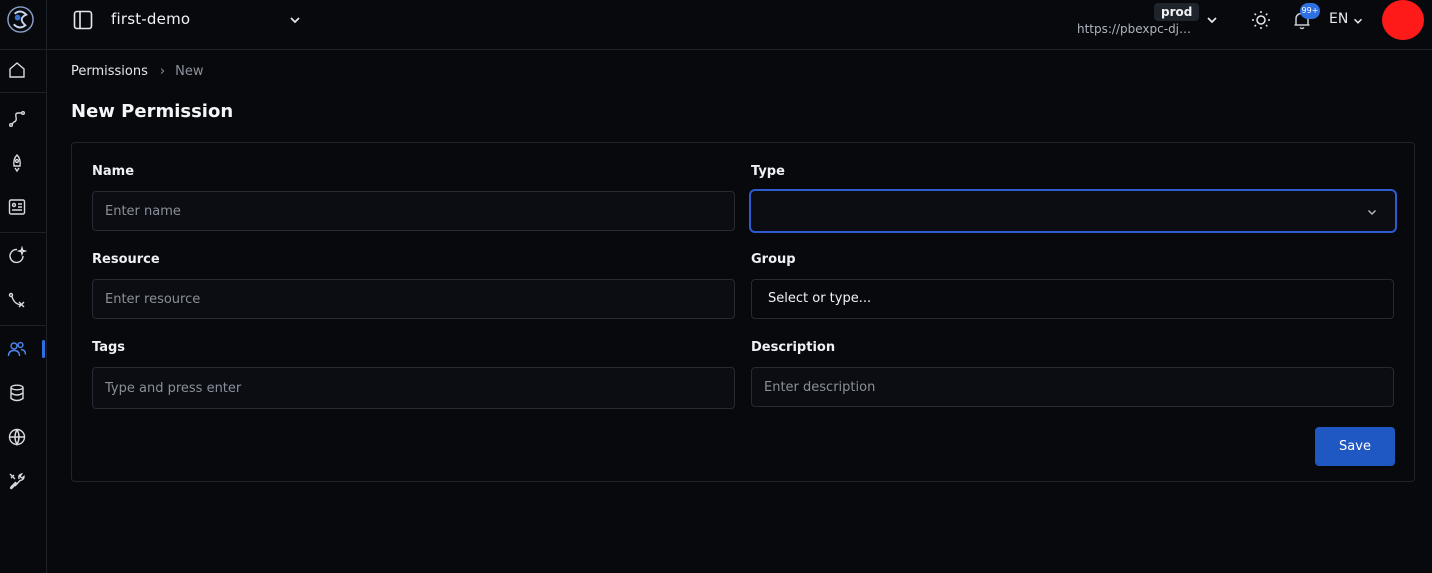 The height and width of the screenshot is (573, 1432). Describe the element at coordinates (1073, 211) in the screenshot. I see `type-select` at that location.